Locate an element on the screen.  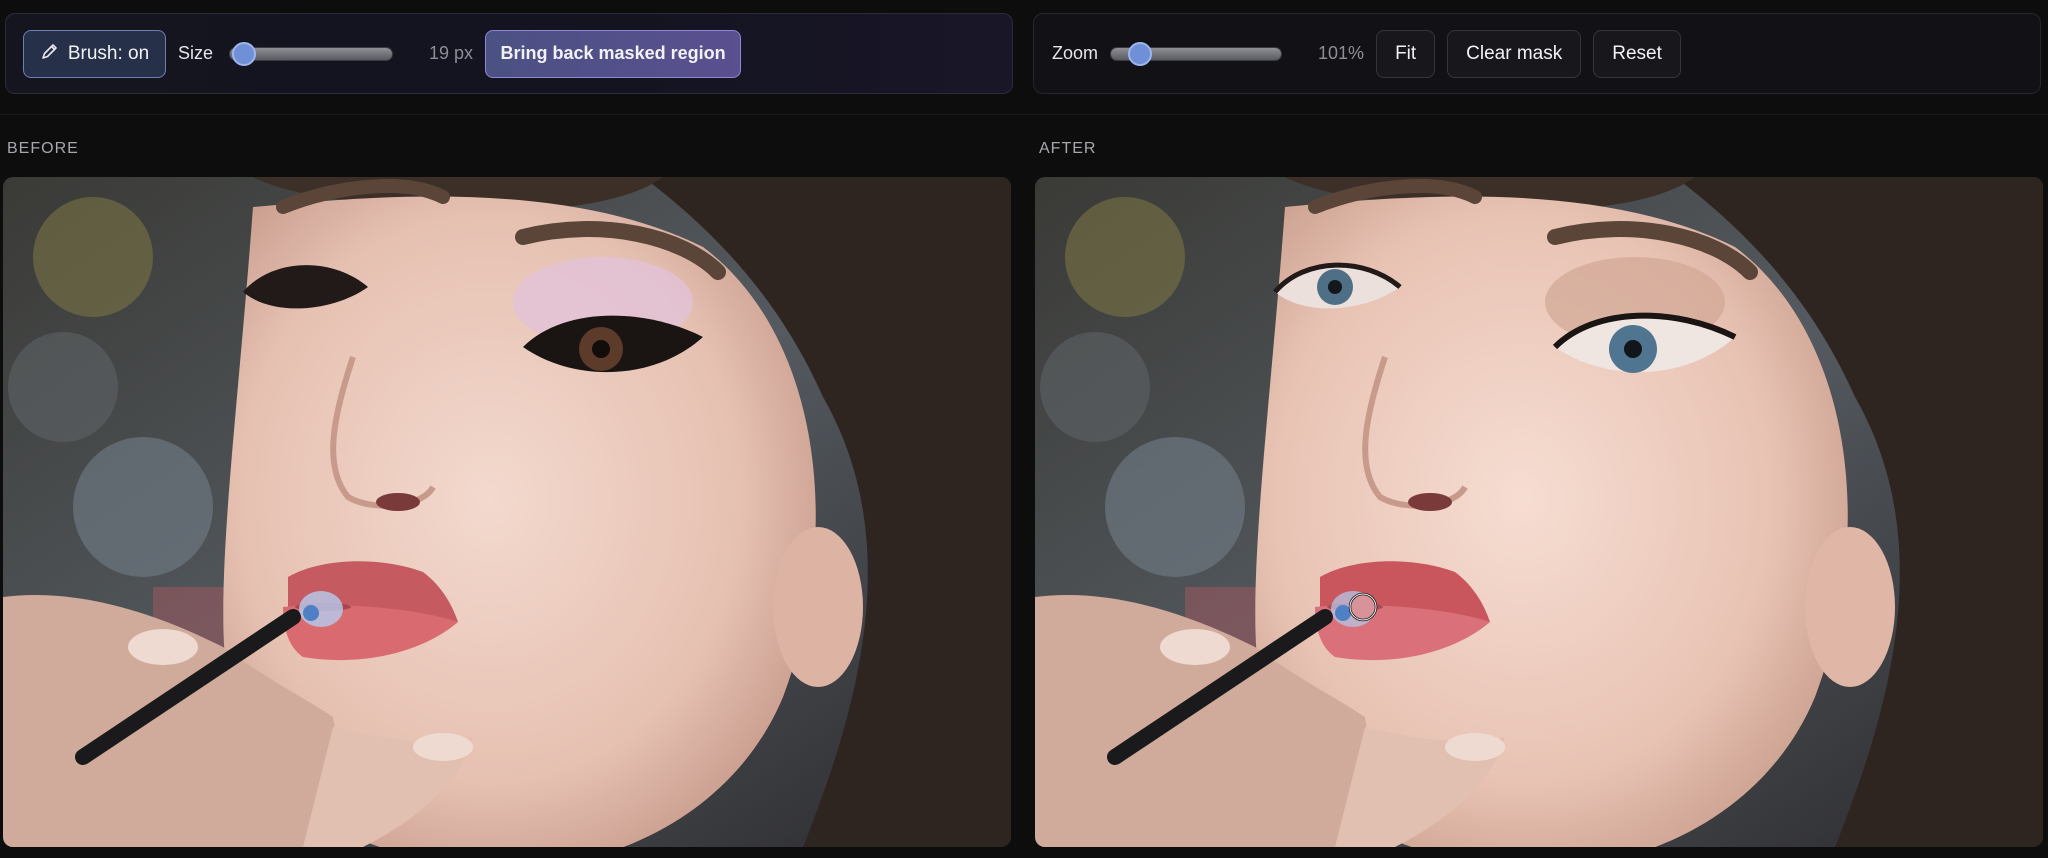
zoom-slider is located at coordinates (1196, 53).